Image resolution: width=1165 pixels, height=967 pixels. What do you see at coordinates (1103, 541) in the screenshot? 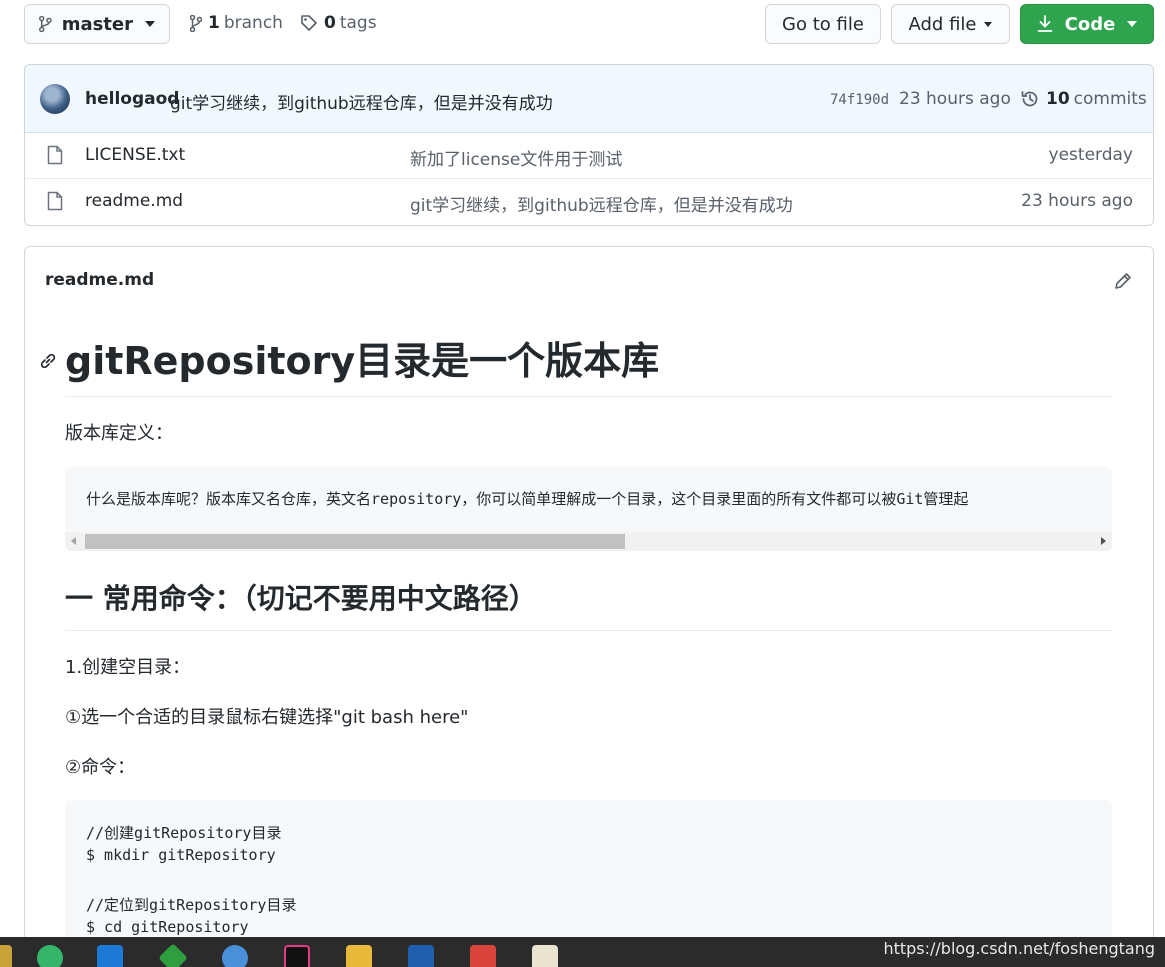
I see `scroll-right-arrow-icon` at bounding box center [1103, 541].